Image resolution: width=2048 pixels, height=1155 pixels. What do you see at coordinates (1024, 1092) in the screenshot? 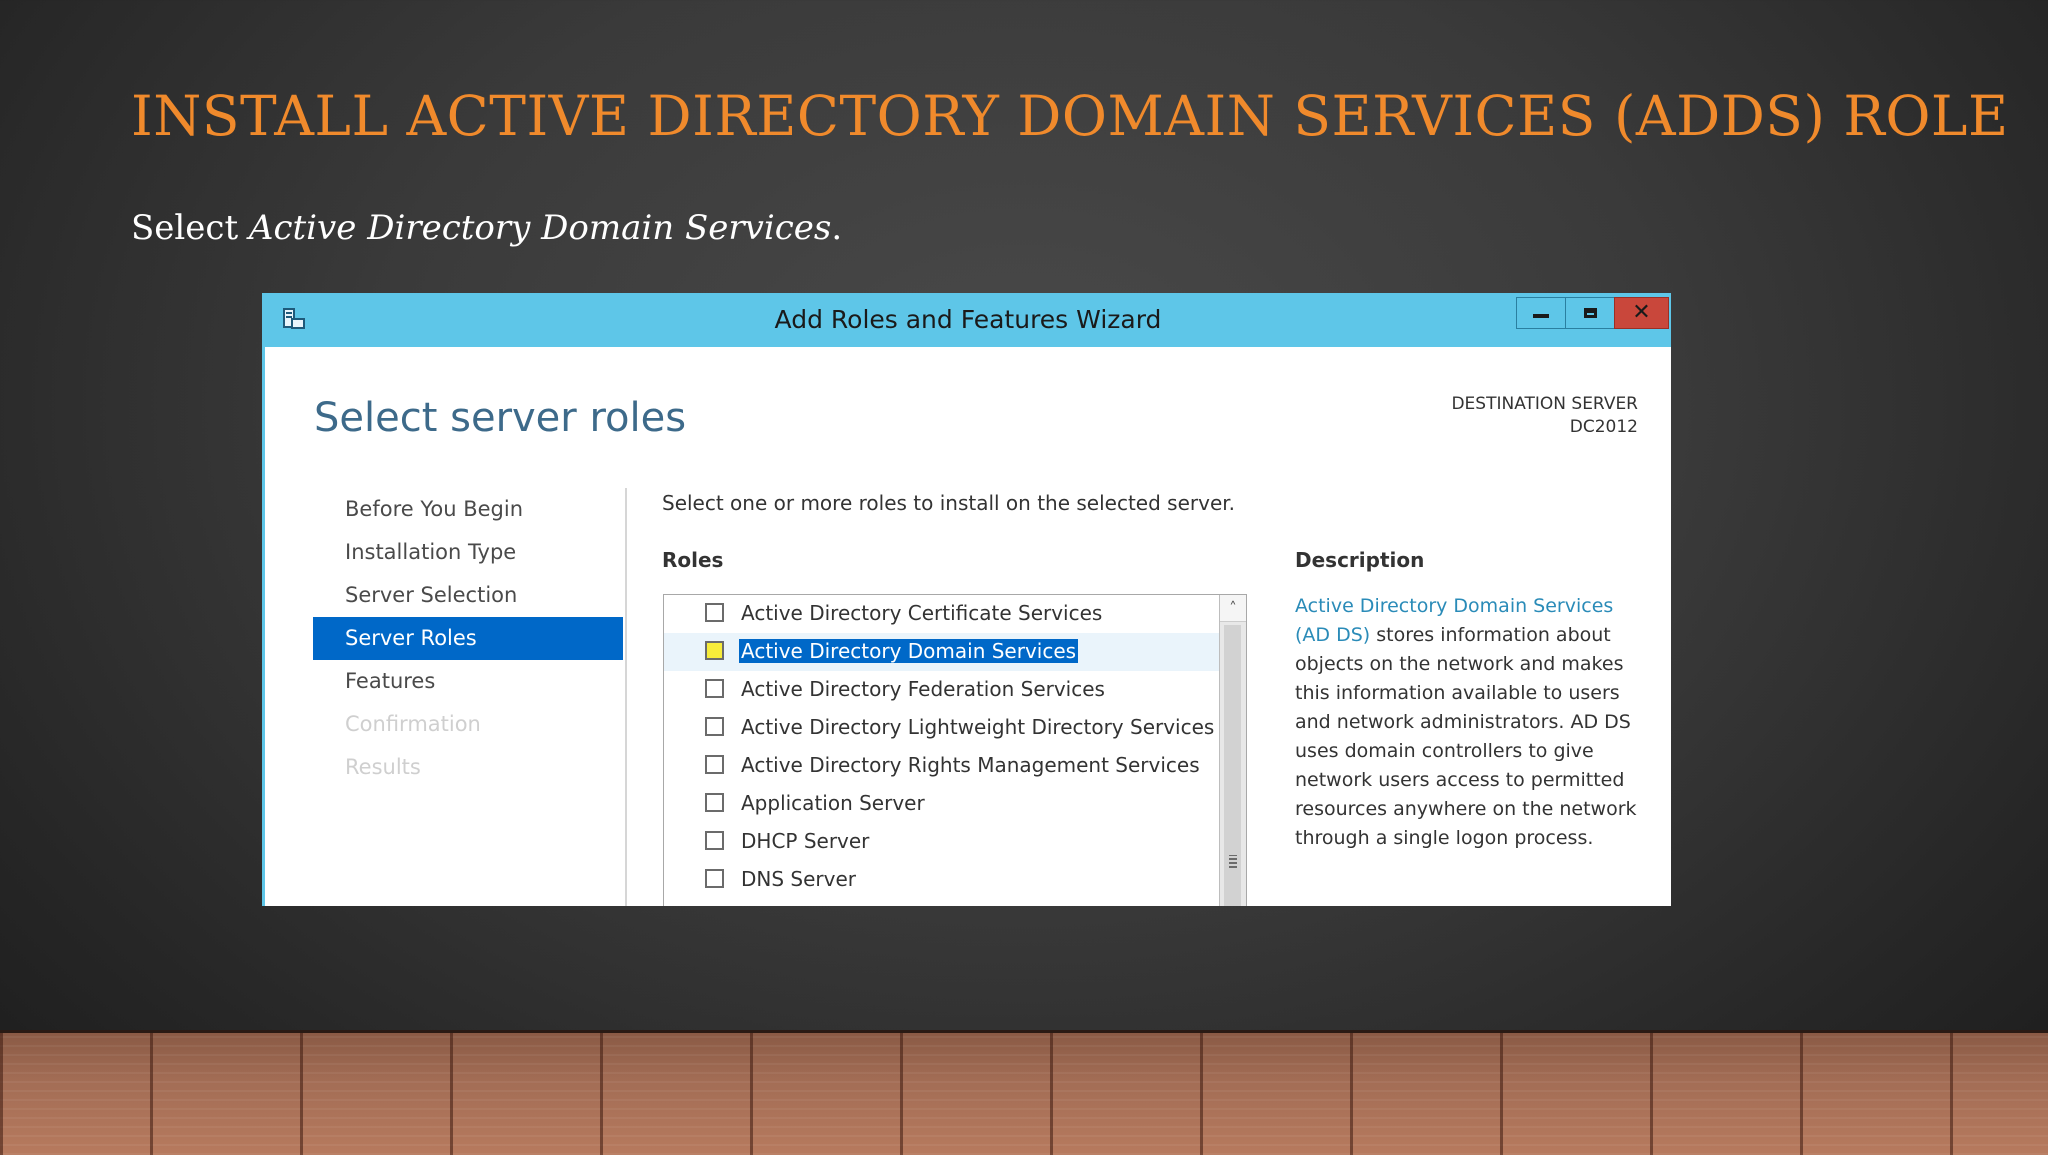
I see `wood-floor-decoration` at bounding box center [1024, 1092].